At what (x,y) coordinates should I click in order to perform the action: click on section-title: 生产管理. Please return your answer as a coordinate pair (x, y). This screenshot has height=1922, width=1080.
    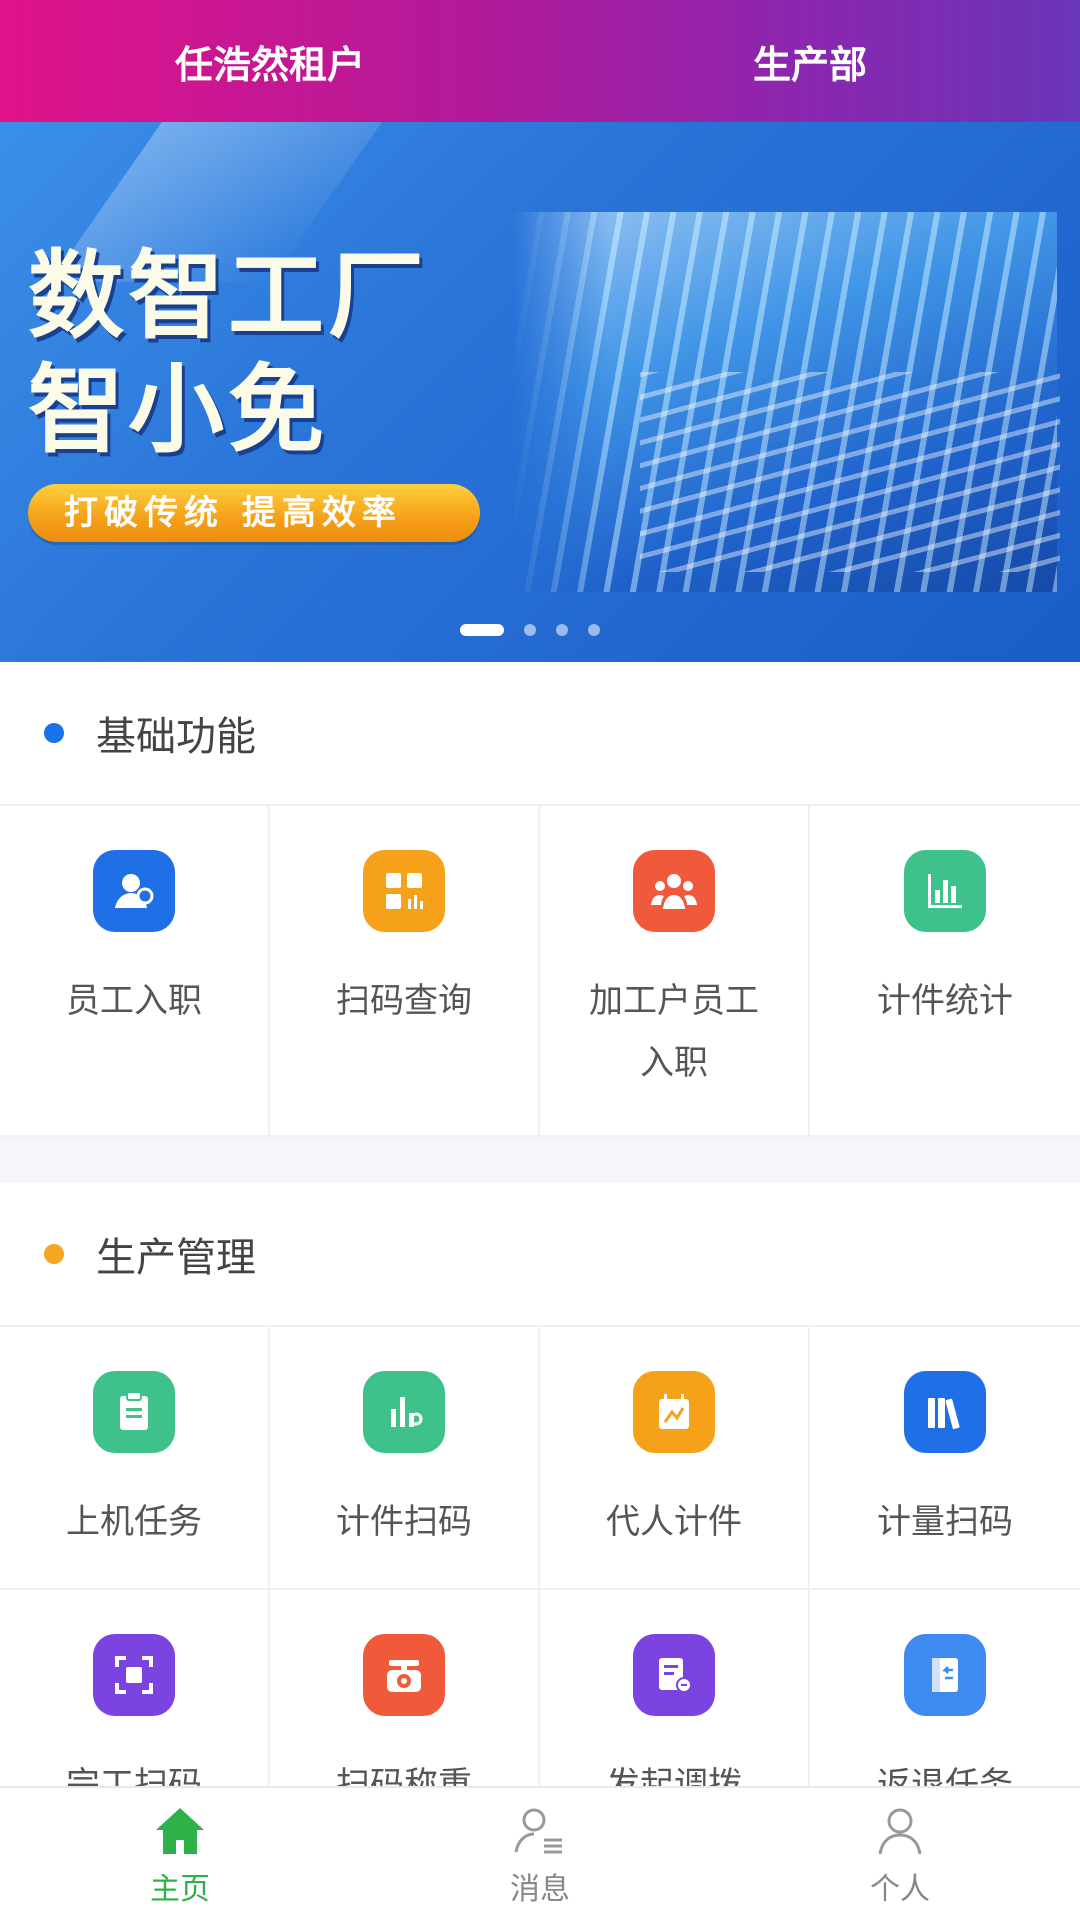
    Looking at the image, I should click on (176, 1258).